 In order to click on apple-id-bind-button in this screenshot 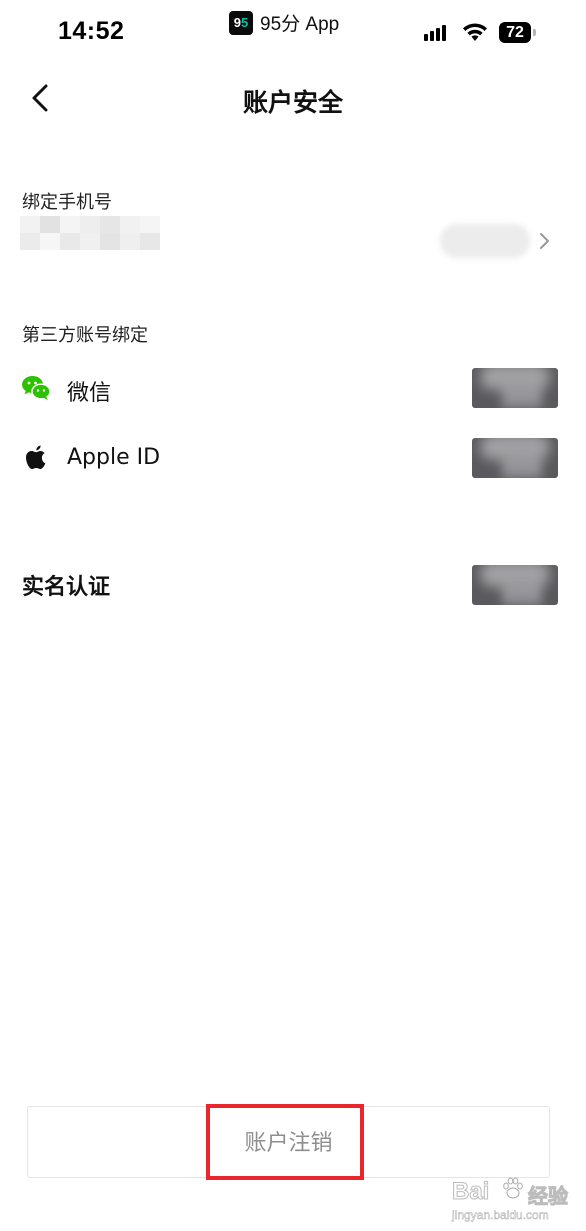, I will do `click(515, 458)`.